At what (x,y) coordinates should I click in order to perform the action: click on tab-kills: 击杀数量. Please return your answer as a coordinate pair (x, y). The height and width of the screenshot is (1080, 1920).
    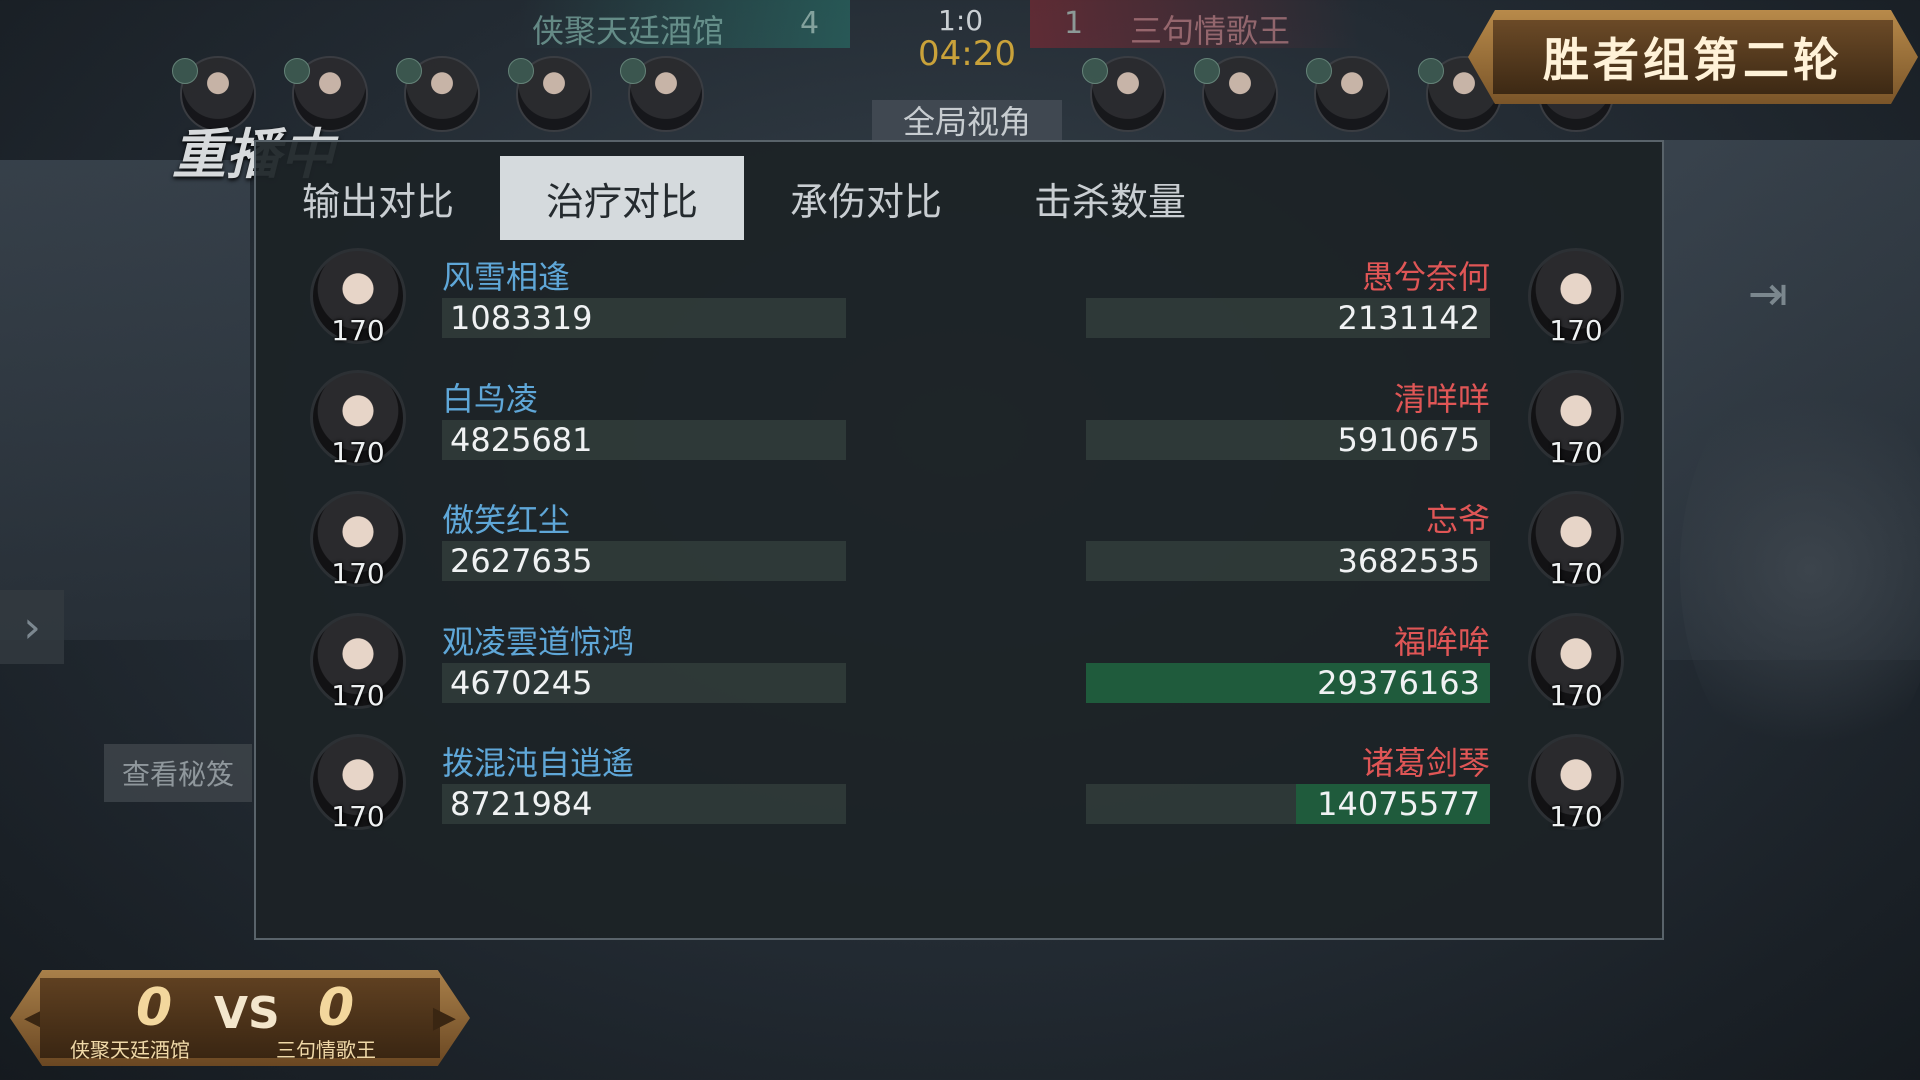
    Looking at the image, I should click on (1110, 198).